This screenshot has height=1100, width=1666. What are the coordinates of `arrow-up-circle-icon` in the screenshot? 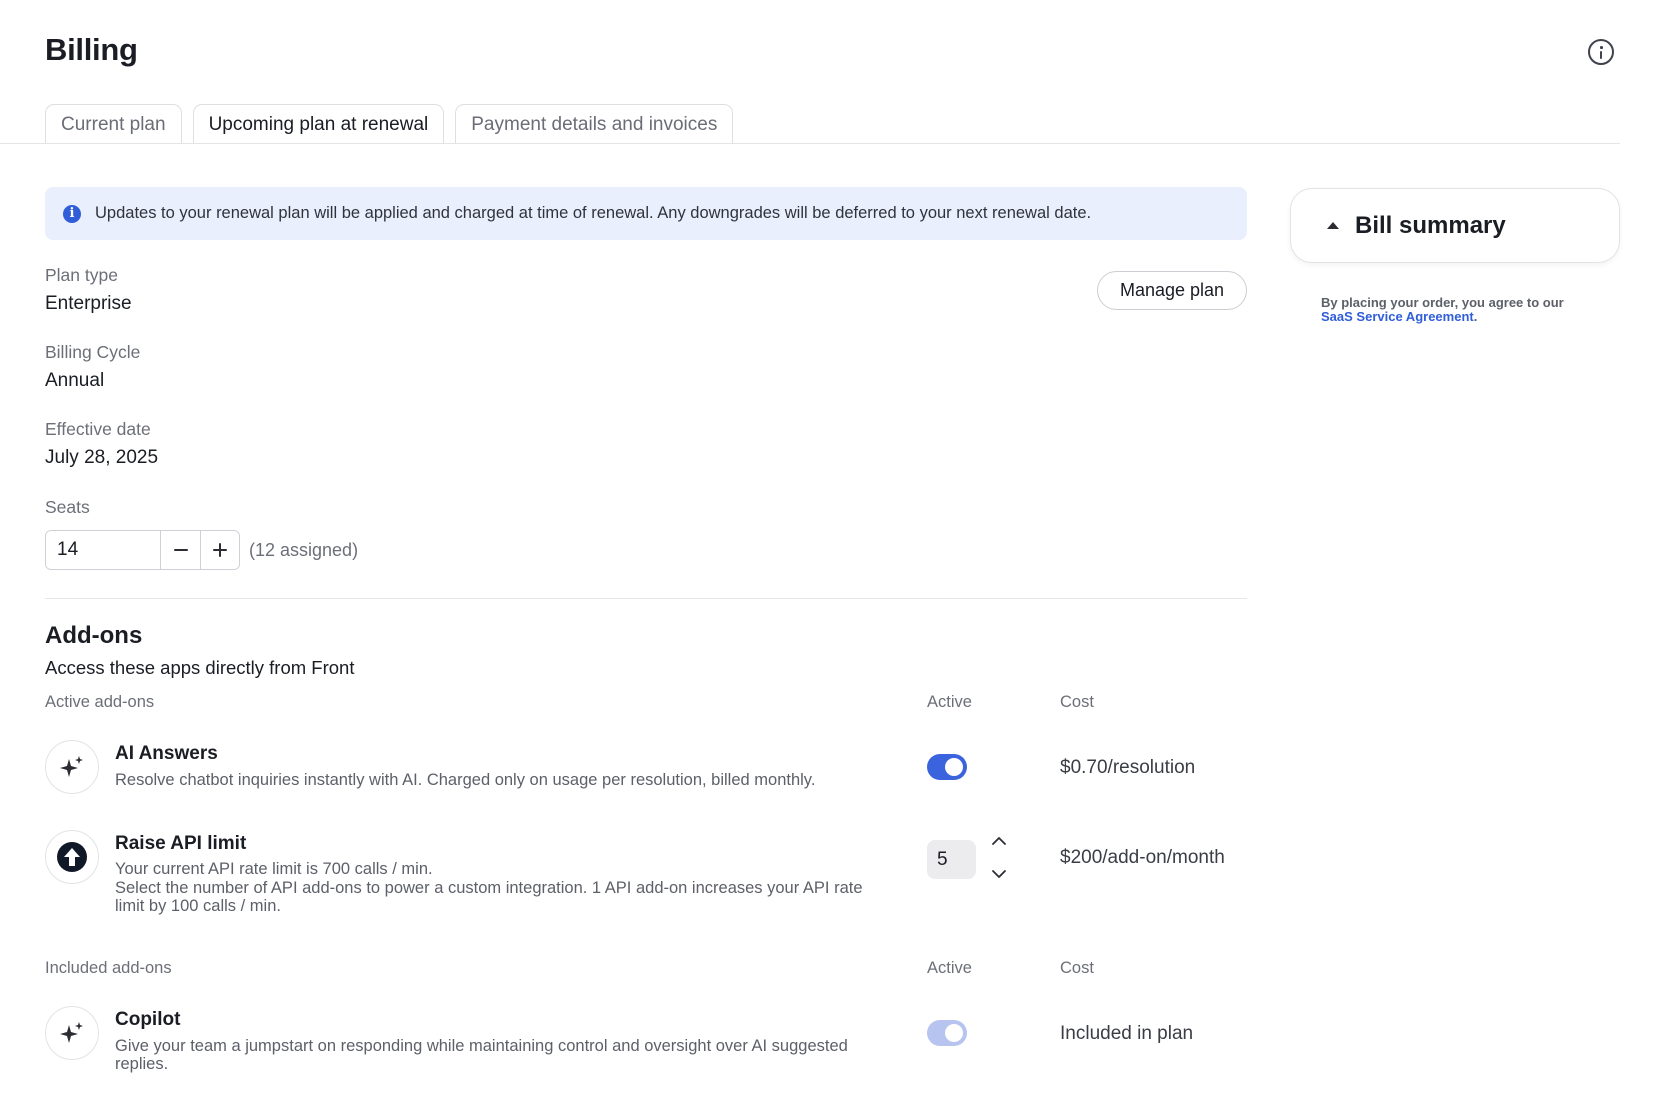 It's located at (72, 857).